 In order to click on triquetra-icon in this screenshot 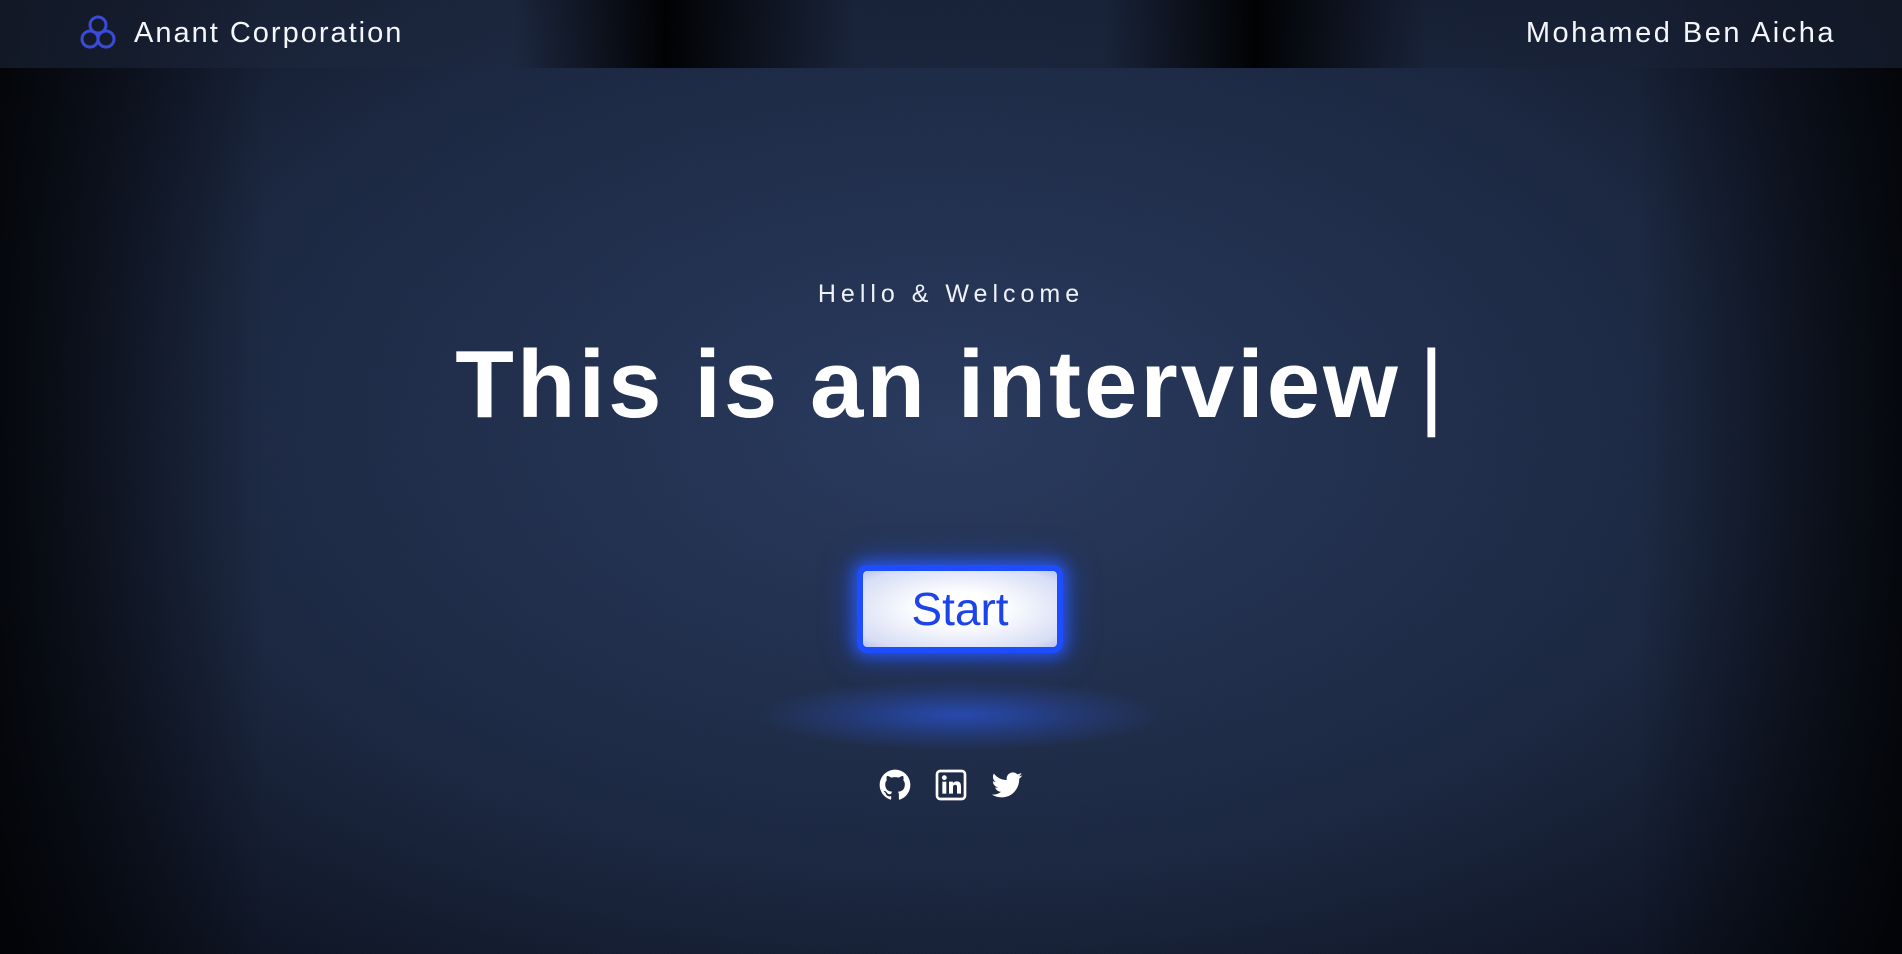, I will do `click(98, 32)`.